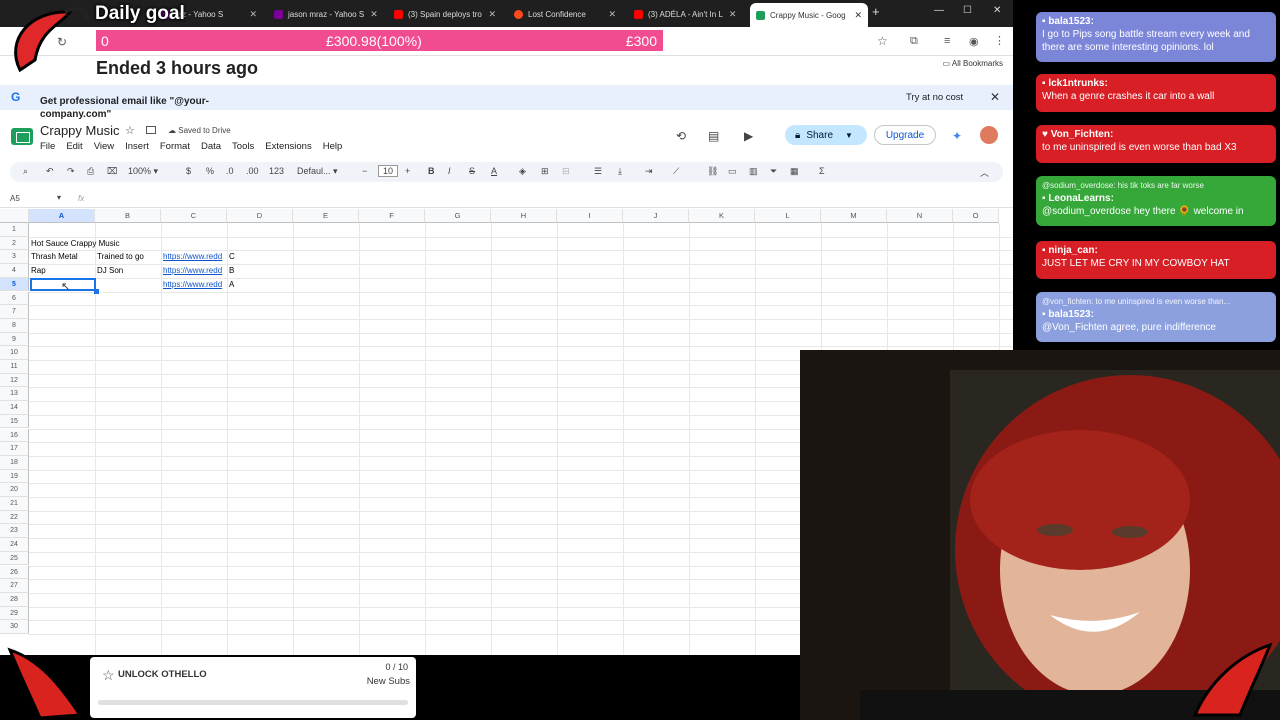 The height and width of the screenshot is (720, 1280). What do you see at coordinates (14, 421) in the screenshot?
I see `row-header: 15` at bounding box center [14, 421].